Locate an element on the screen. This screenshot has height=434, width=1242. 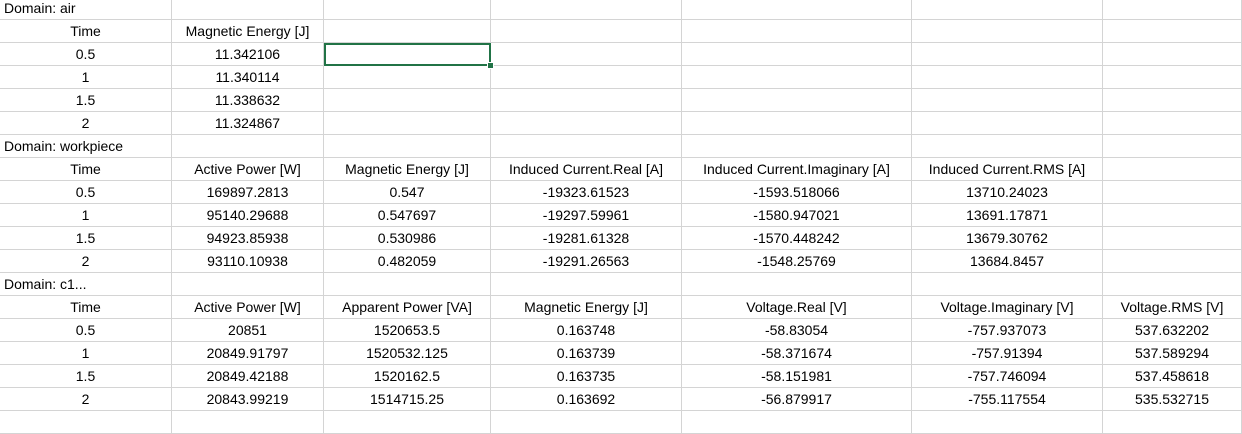
cell-r7-c1: Domain: workpiece is located at coordinates (86, 146).